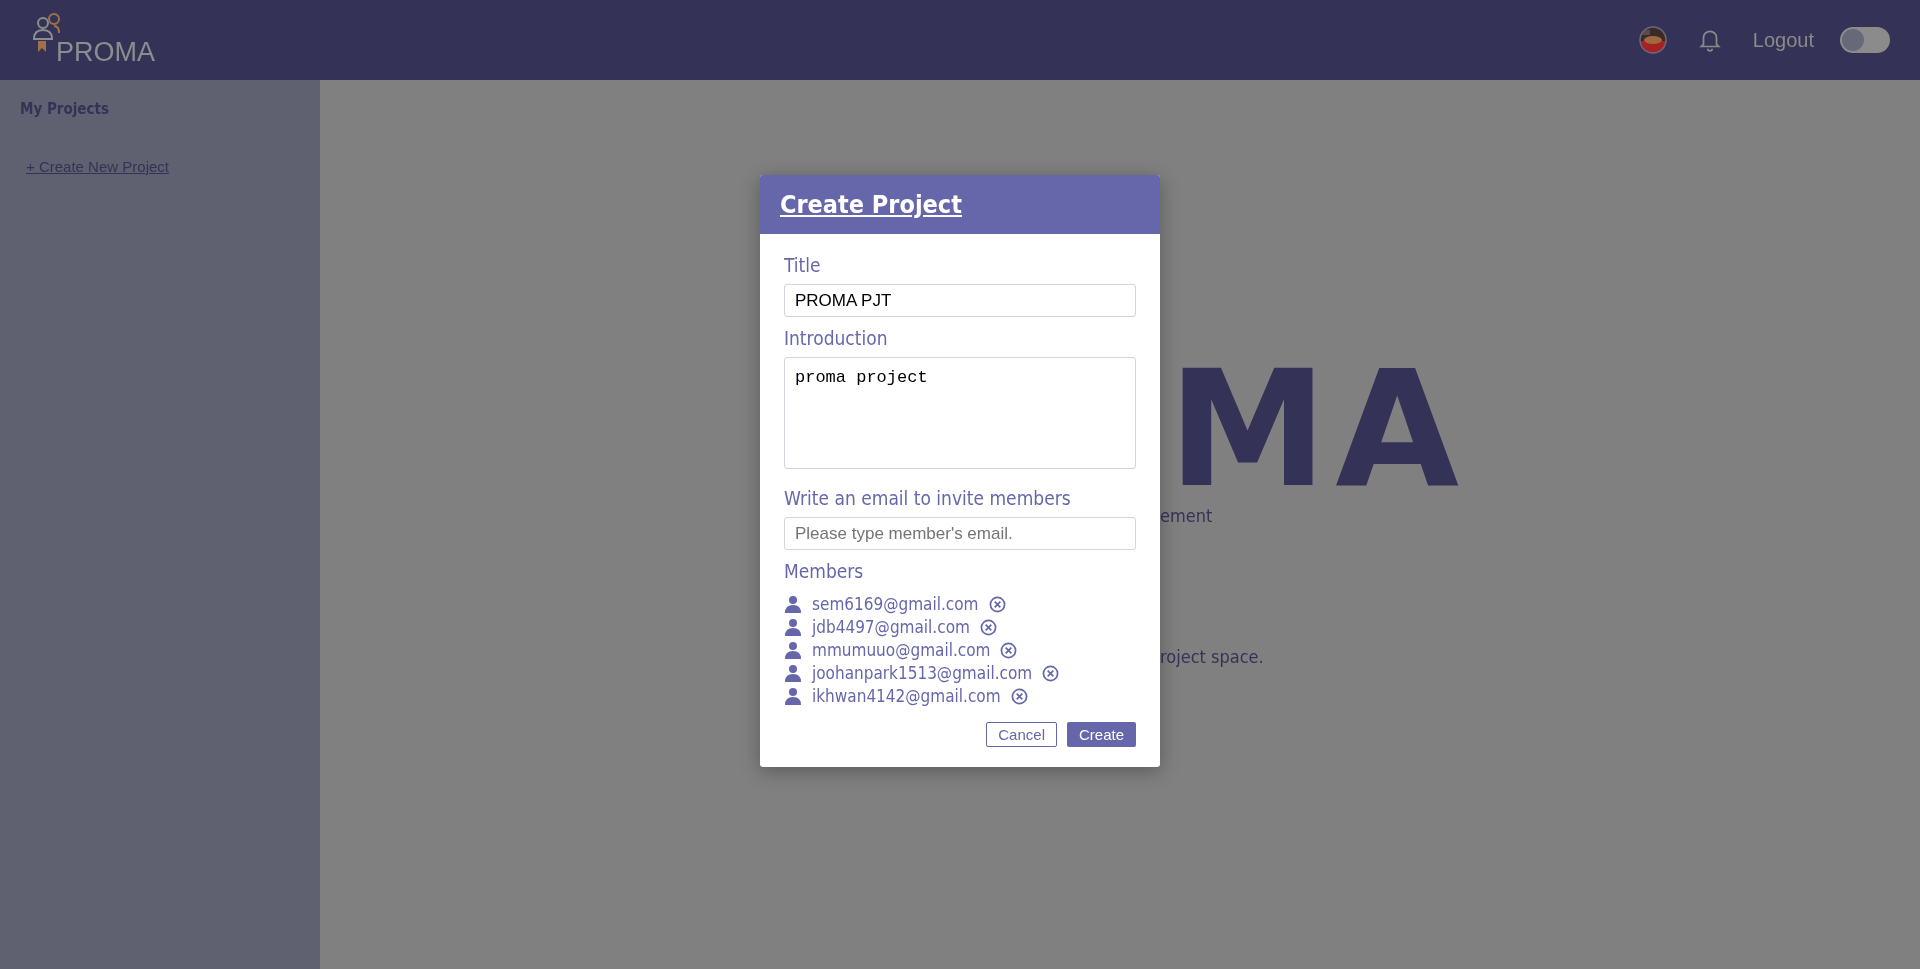 This screenshot has width=1920, height=969. What do you see at coordinates (824, 571) in the screenshot?
I see `members-label: Members` at bounding box center [824, 571].